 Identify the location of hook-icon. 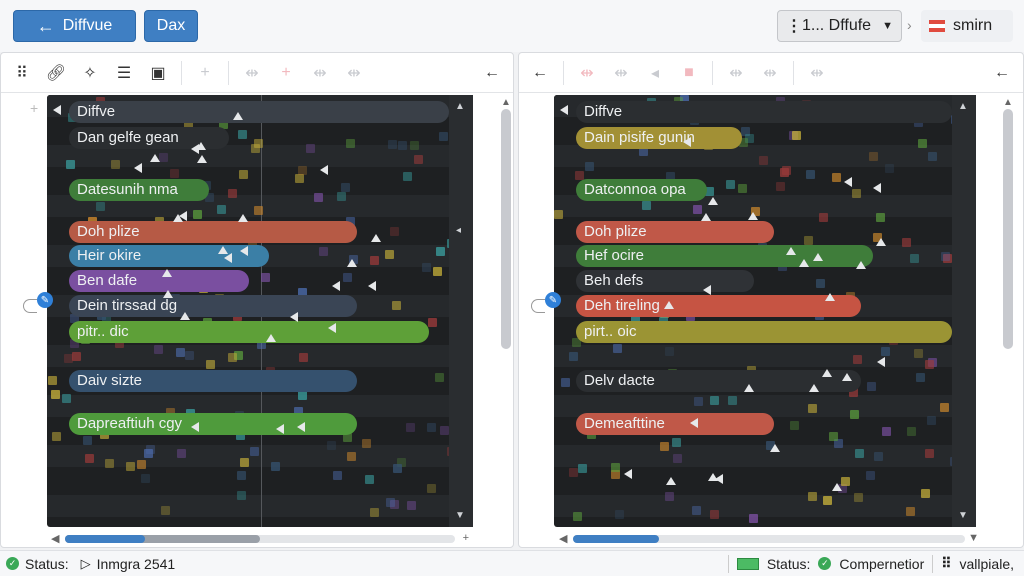
(538, 306).